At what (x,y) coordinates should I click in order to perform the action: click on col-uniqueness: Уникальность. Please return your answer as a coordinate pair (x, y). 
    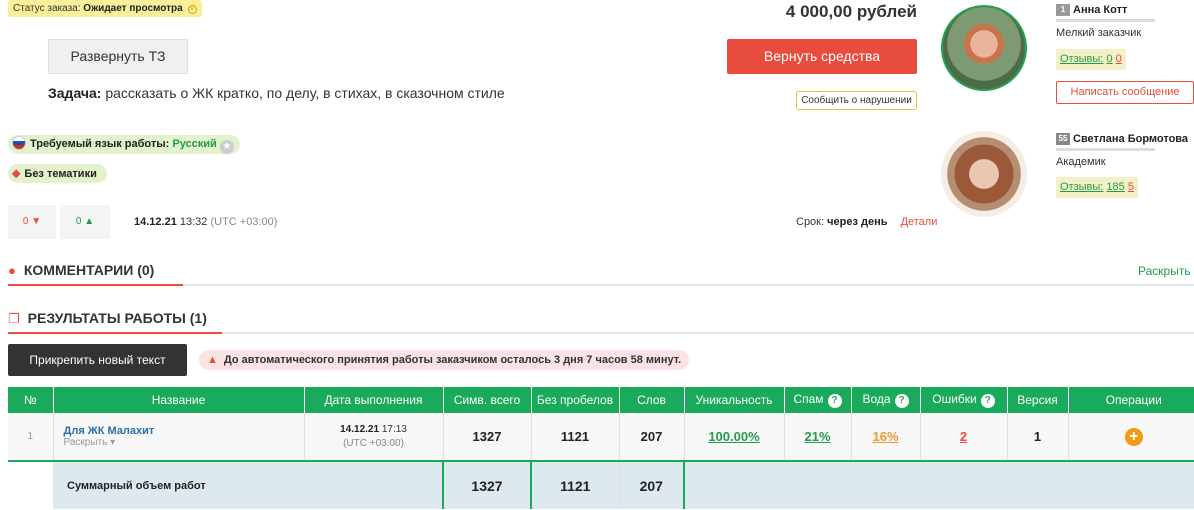
    Looking at the image, I should click on (734, 400).